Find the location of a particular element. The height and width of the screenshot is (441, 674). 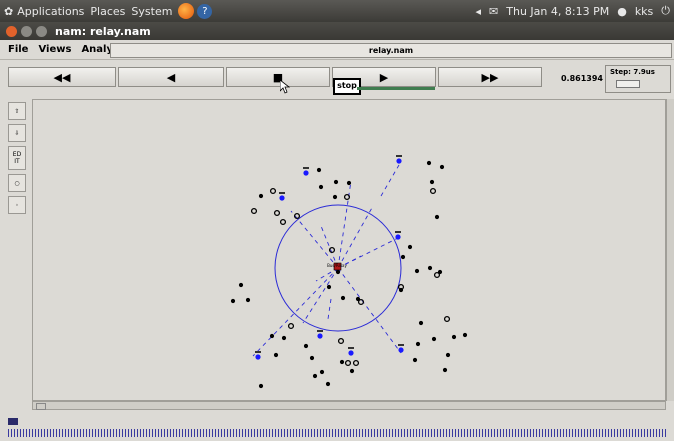

help-icon: ? is located at coordinates (205, 11).